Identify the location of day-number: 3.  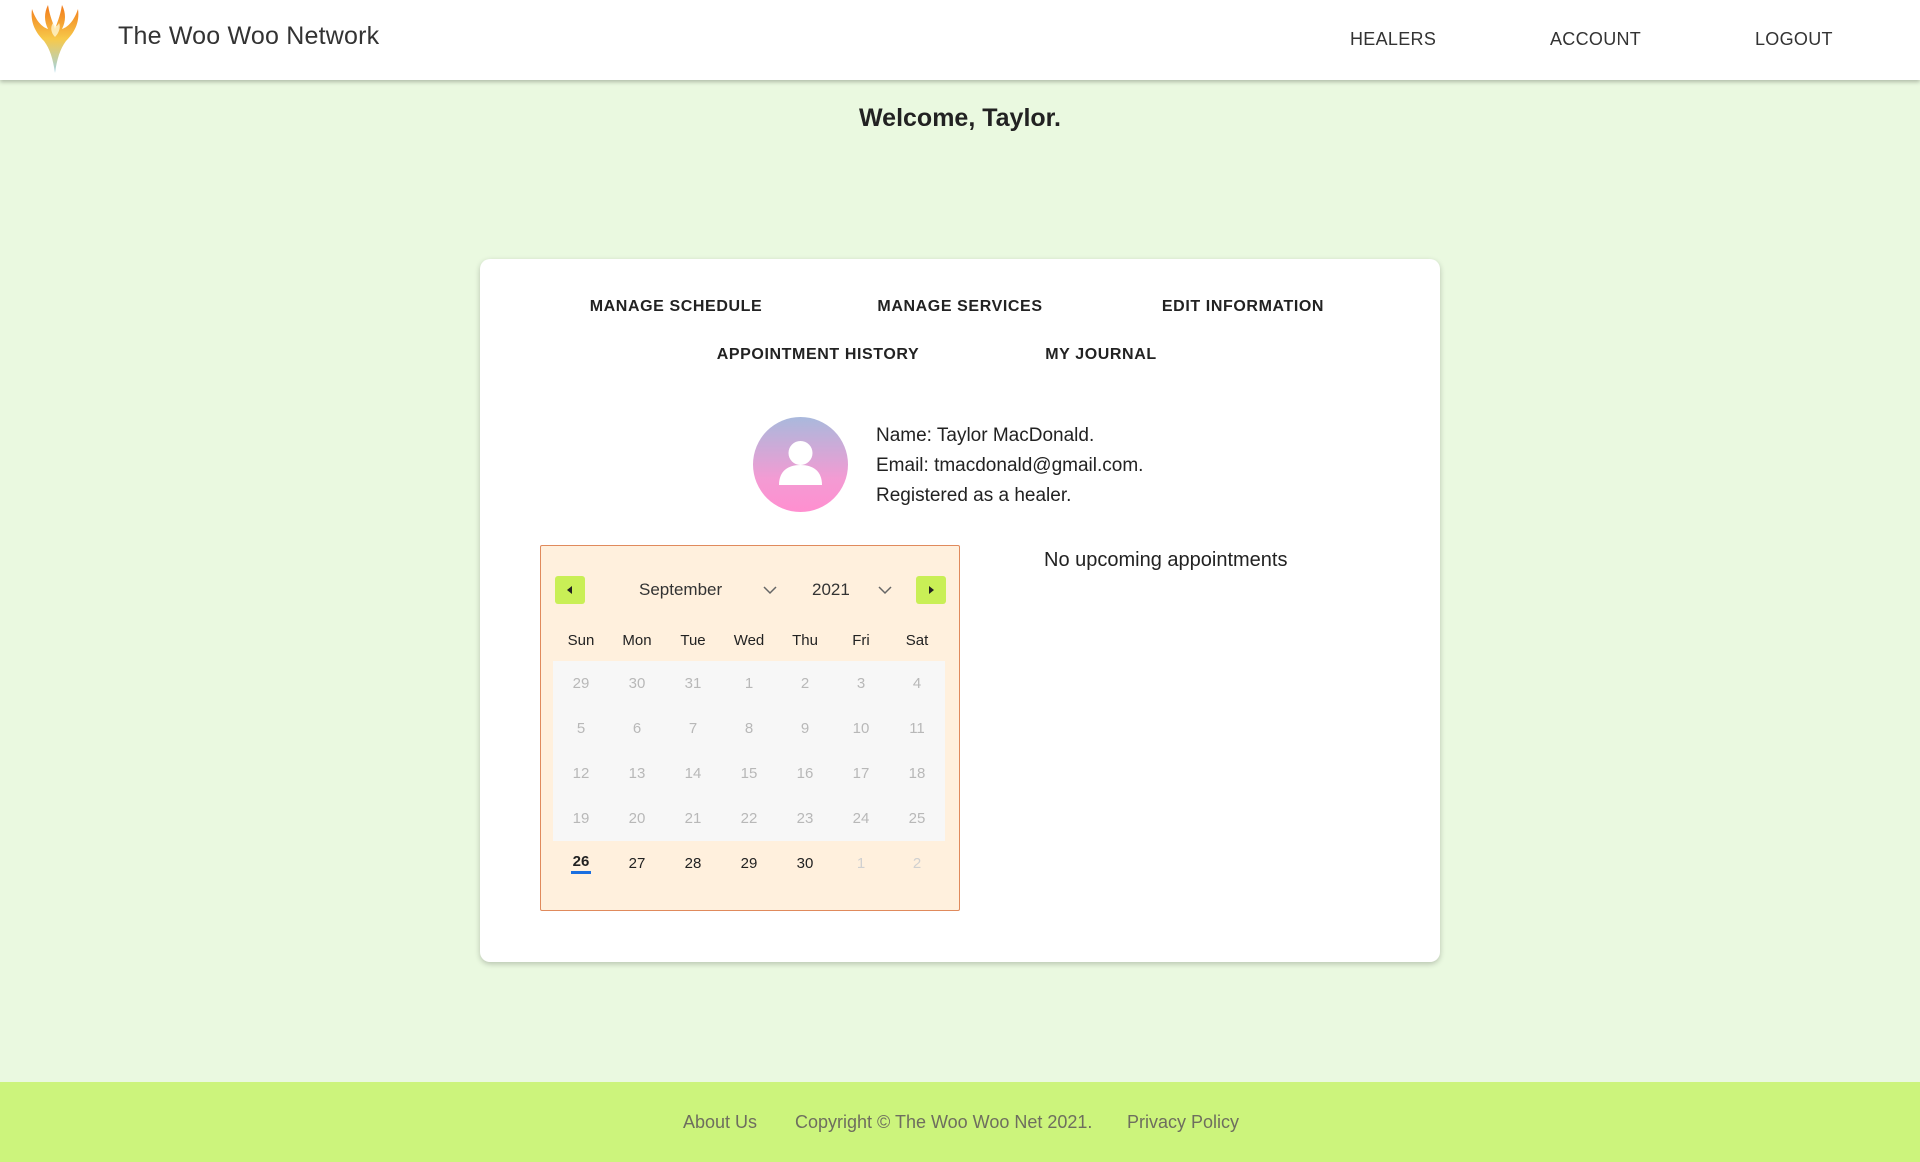
(861, 683).